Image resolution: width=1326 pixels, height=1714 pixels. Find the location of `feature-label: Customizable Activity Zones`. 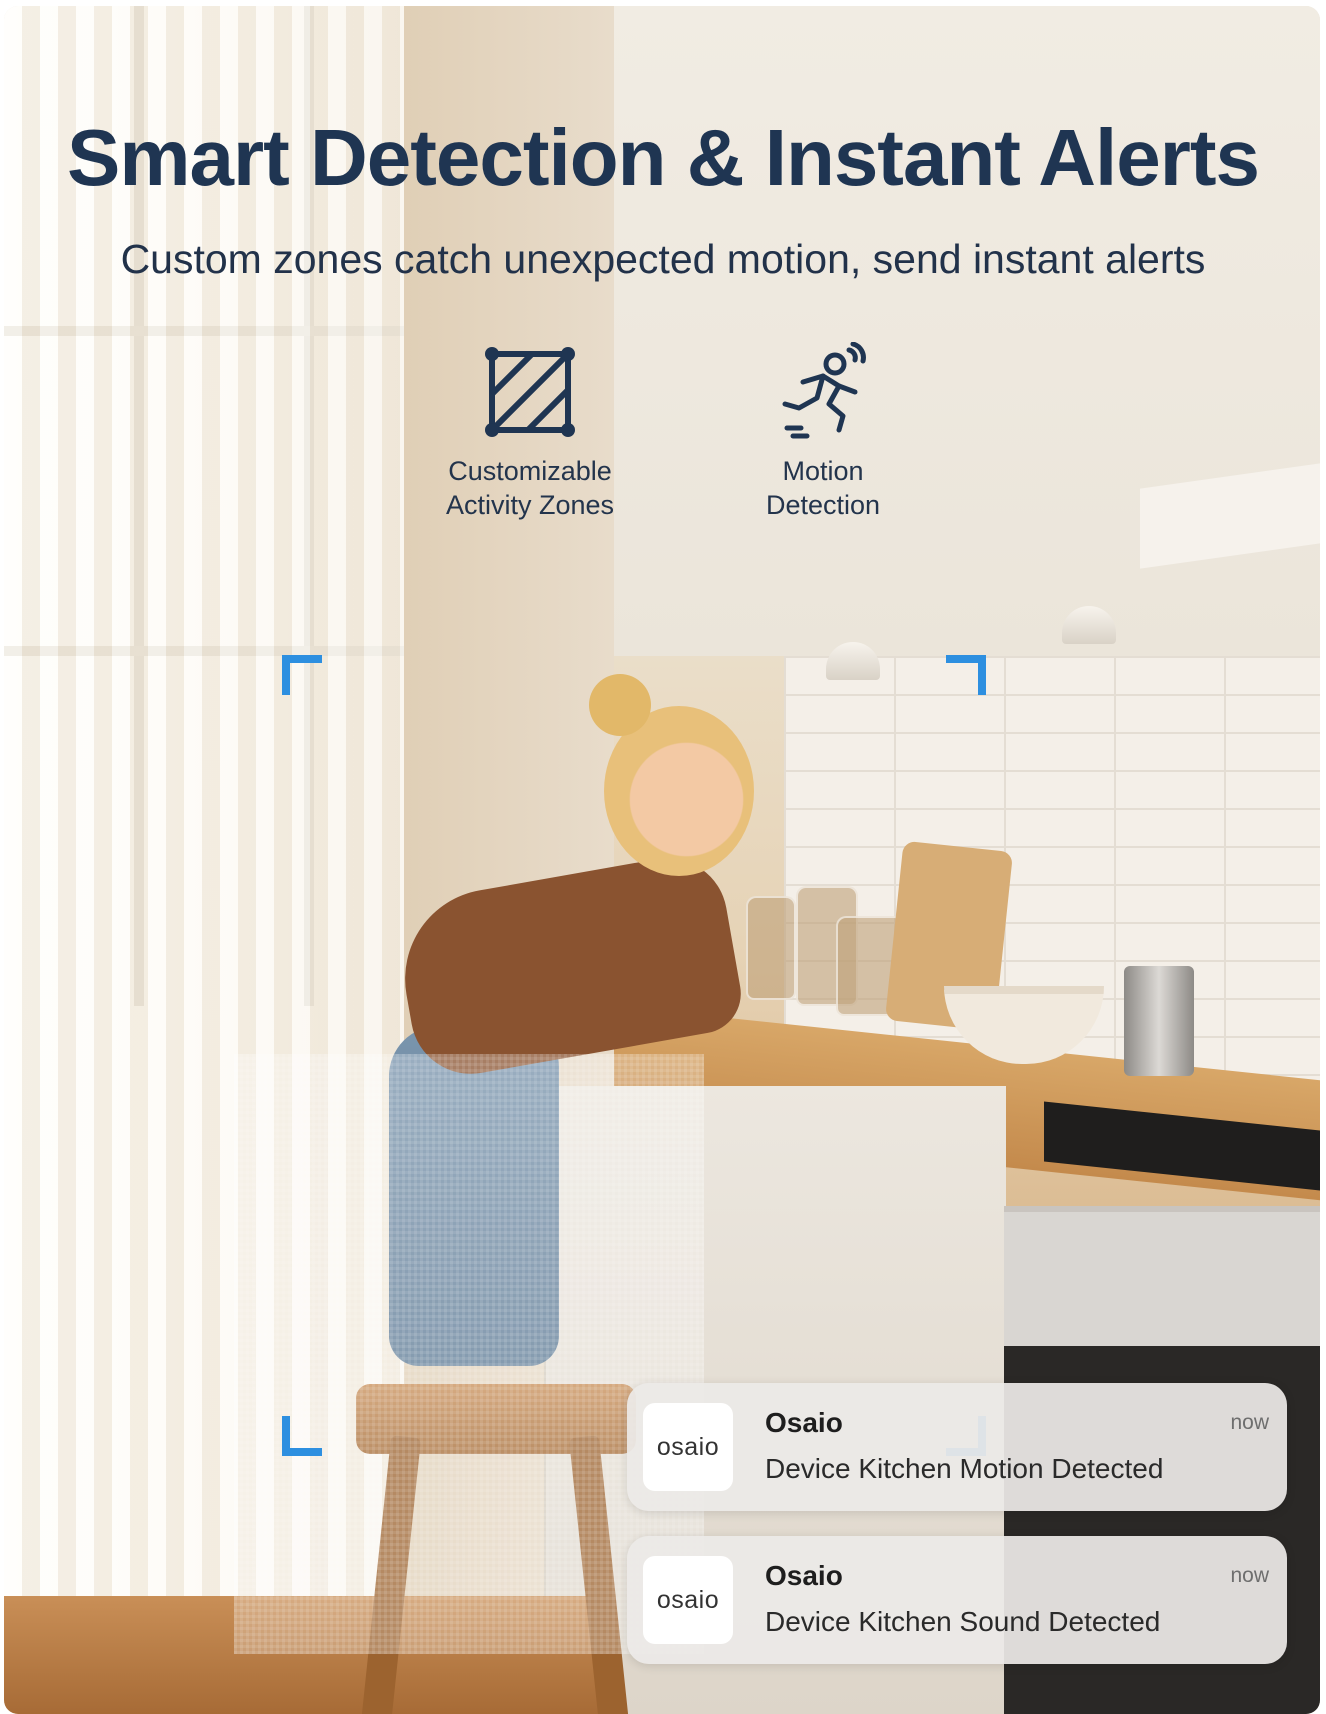

feature-label: Customizable Activity Zones is located at coordinates (530, 488).